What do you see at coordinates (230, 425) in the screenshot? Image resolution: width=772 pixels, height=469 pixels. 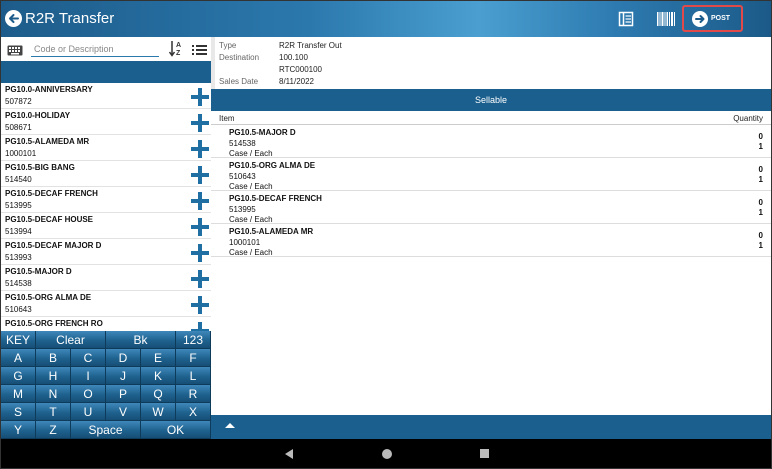 I see `chevron-up-icon` at bounding box center [230, 425].